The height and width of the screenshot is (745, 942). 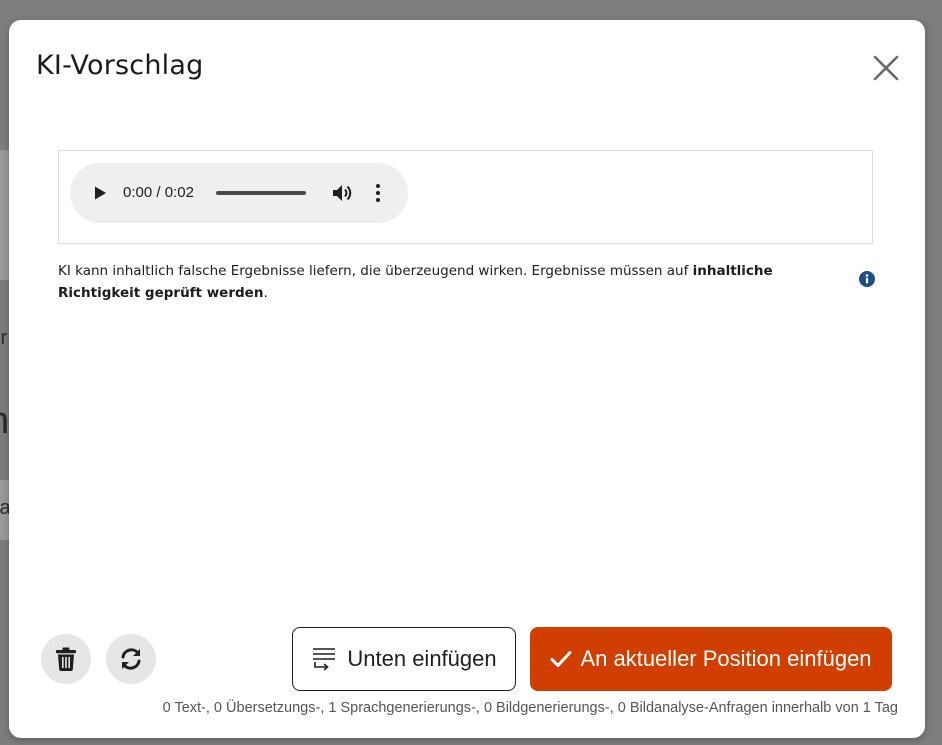 I want to click on disclaimer-end: ., so click(x=265, y=293).